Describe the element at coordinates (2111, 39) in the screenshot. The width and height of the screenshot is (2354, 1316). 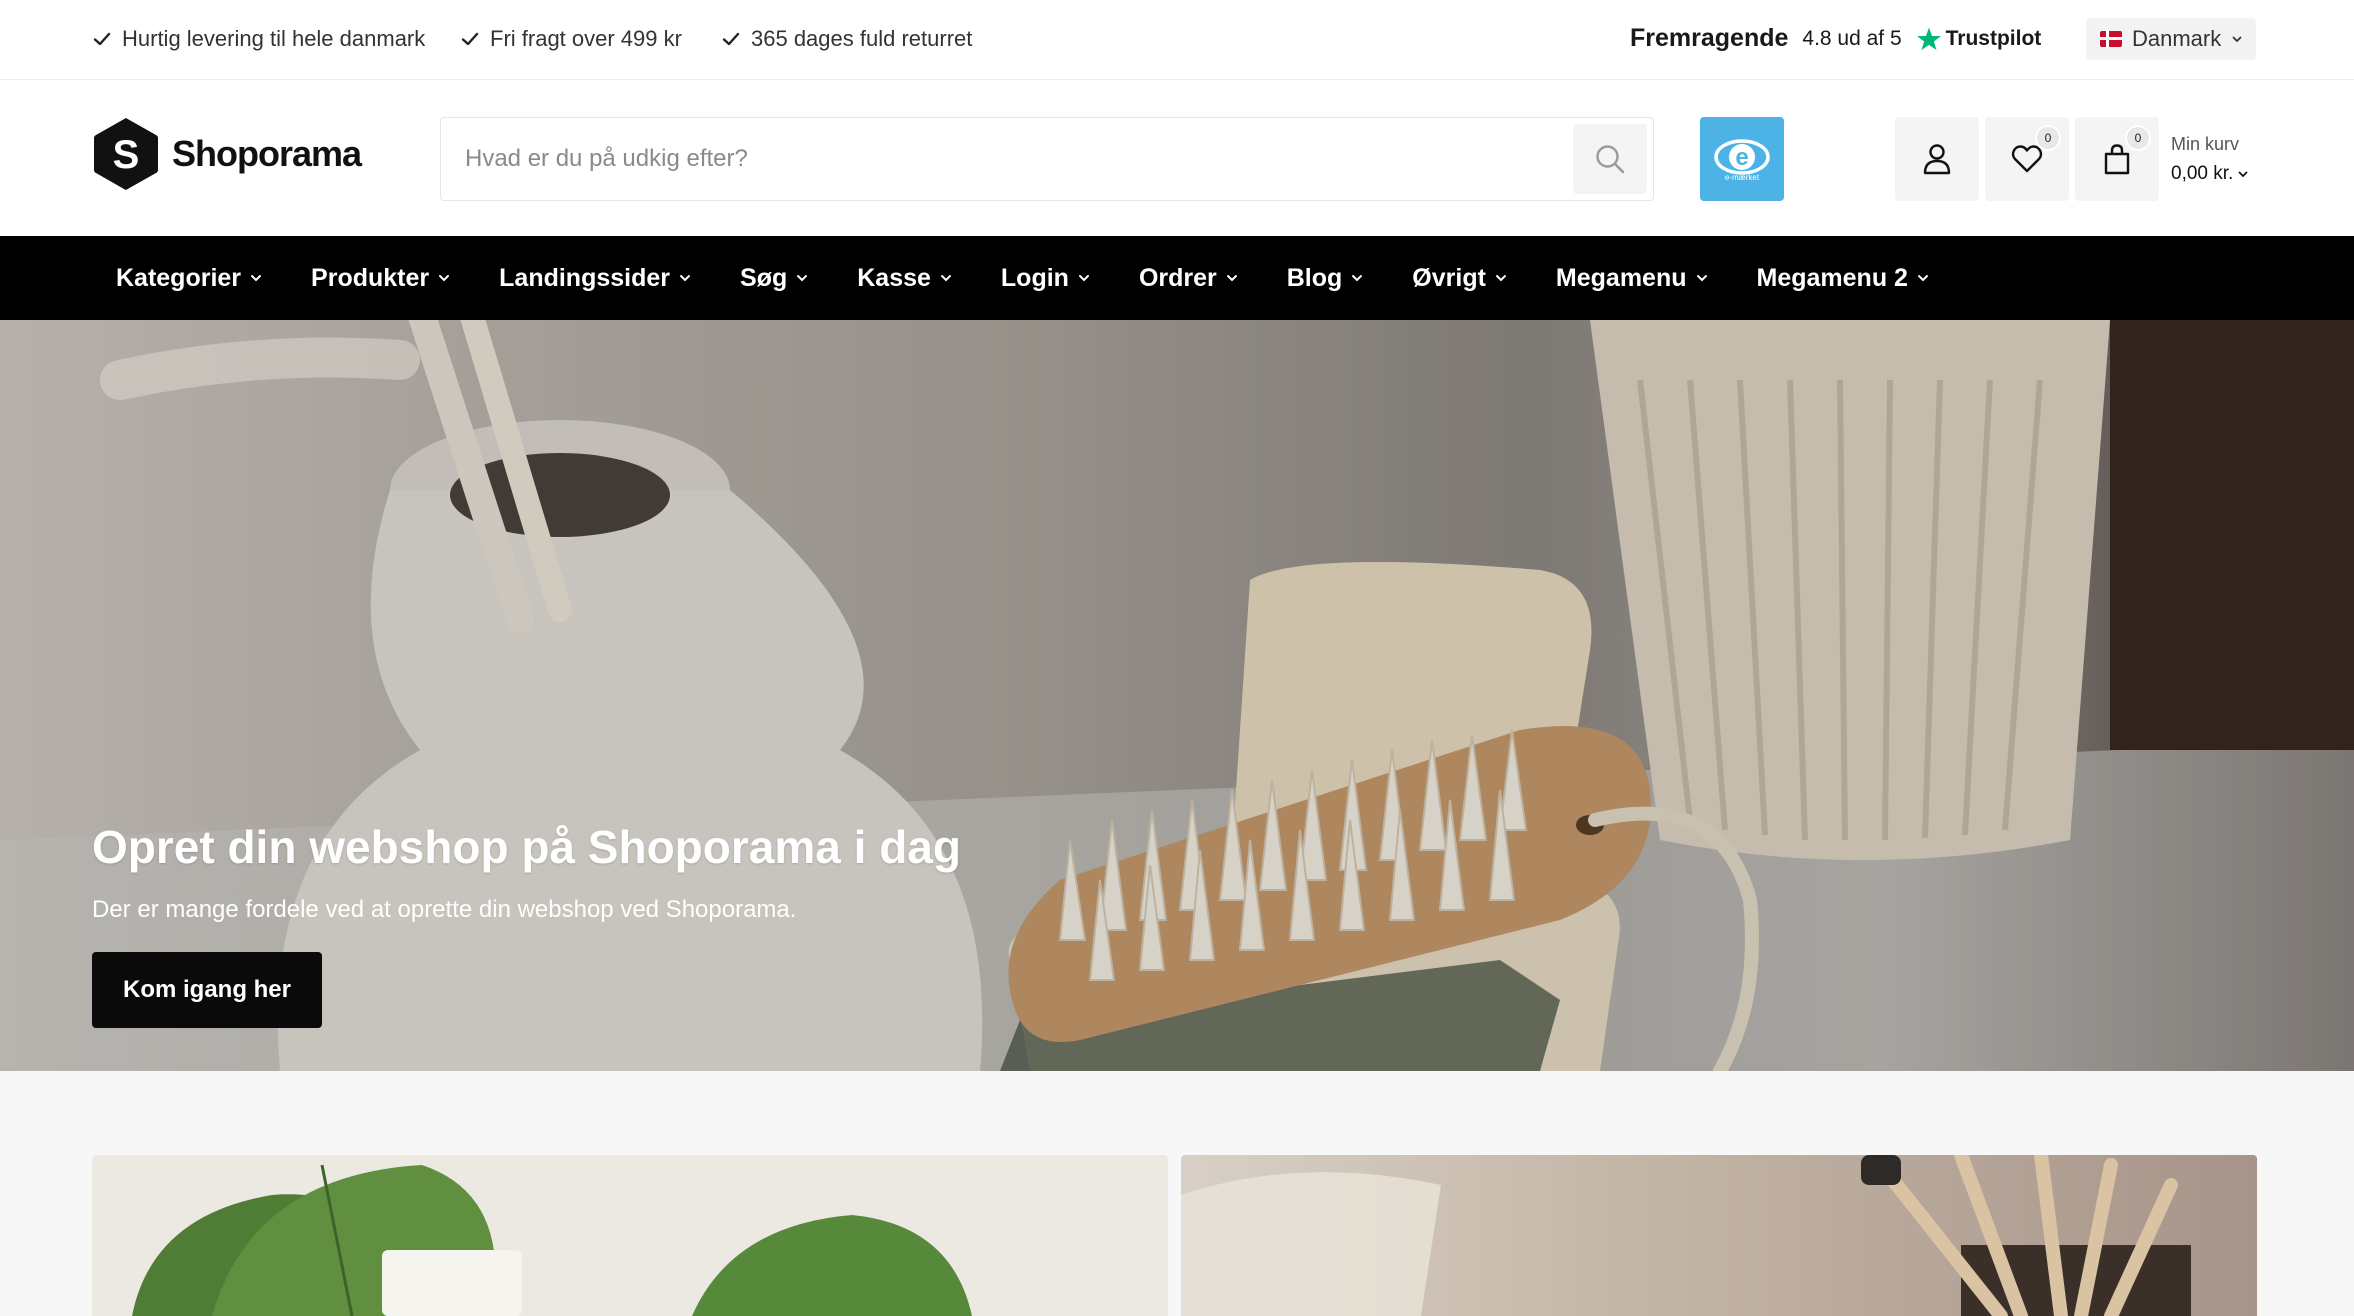
I see `denmark-flag-icon` at that location.